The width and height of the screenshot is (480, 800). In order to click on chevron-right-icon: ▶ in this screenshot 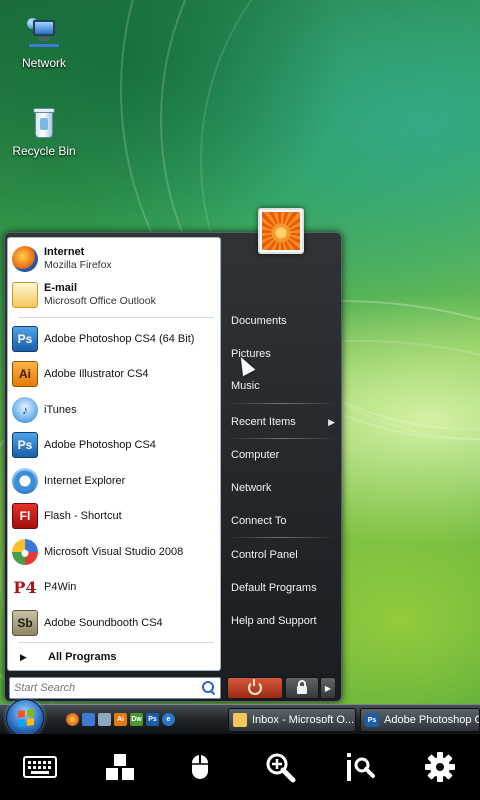, I will do `click(328, 688)`.